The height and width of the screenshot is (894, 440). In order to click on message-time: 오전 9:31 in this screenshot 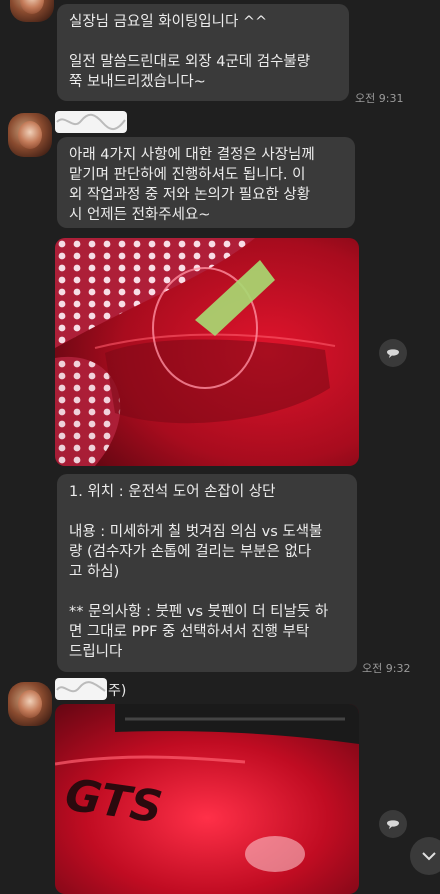, I will do `click(379, 98)`.